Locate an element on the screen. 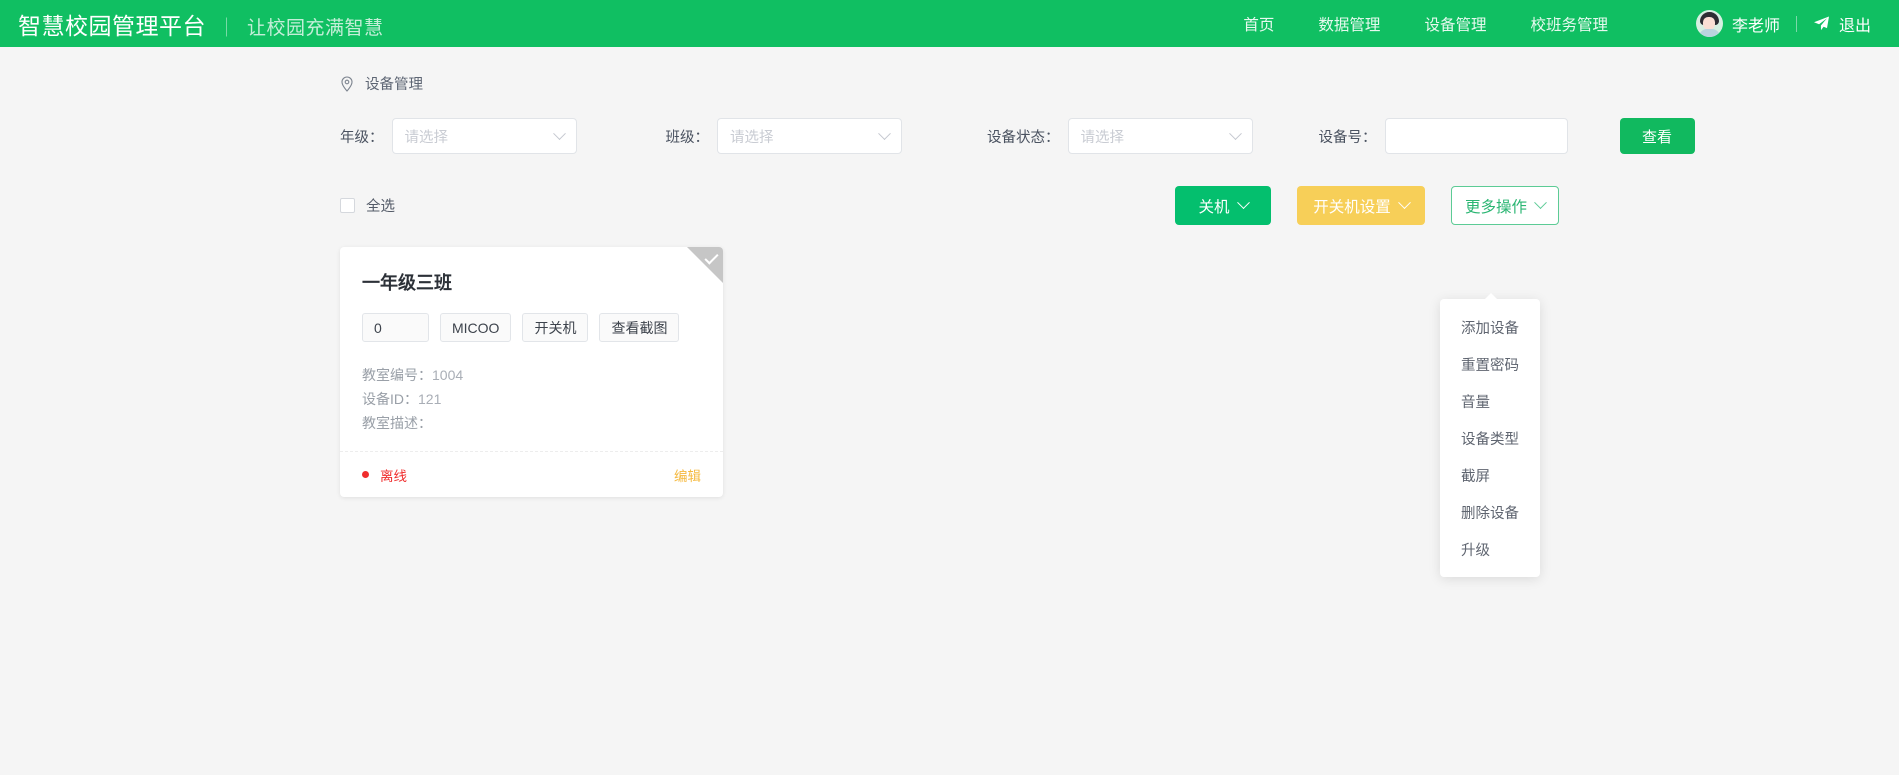 The image size is (1899, 775). power-settings-button: 开关机设置 is located at coordinates (1361, 205).